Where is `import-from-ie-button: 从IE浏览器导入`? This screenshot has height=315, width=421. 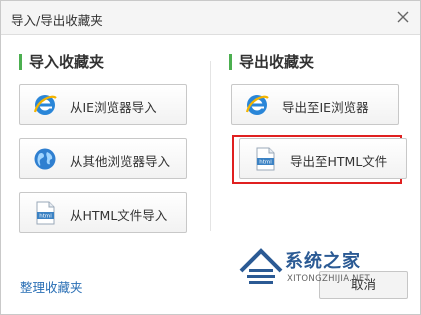 import-from-ie-button: 从IE浏览器导入 is located at coordinates (103, 104).